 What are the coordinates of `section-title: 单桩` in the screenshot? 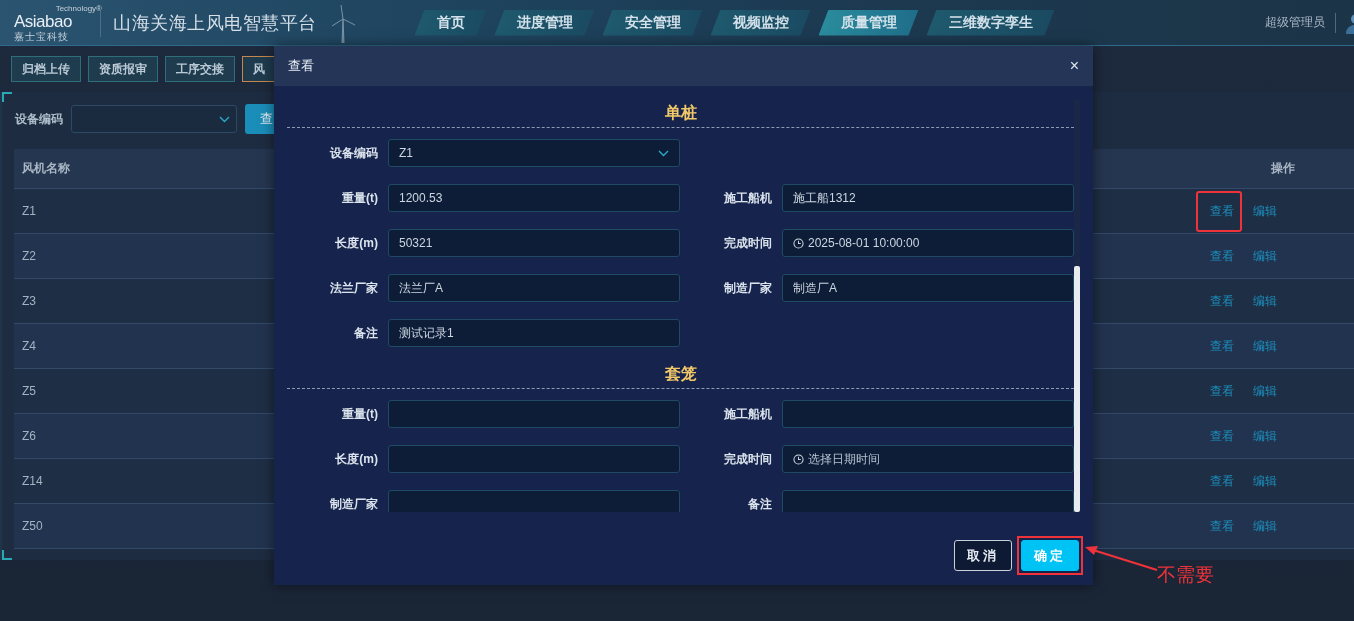 It's located at (680, 112).